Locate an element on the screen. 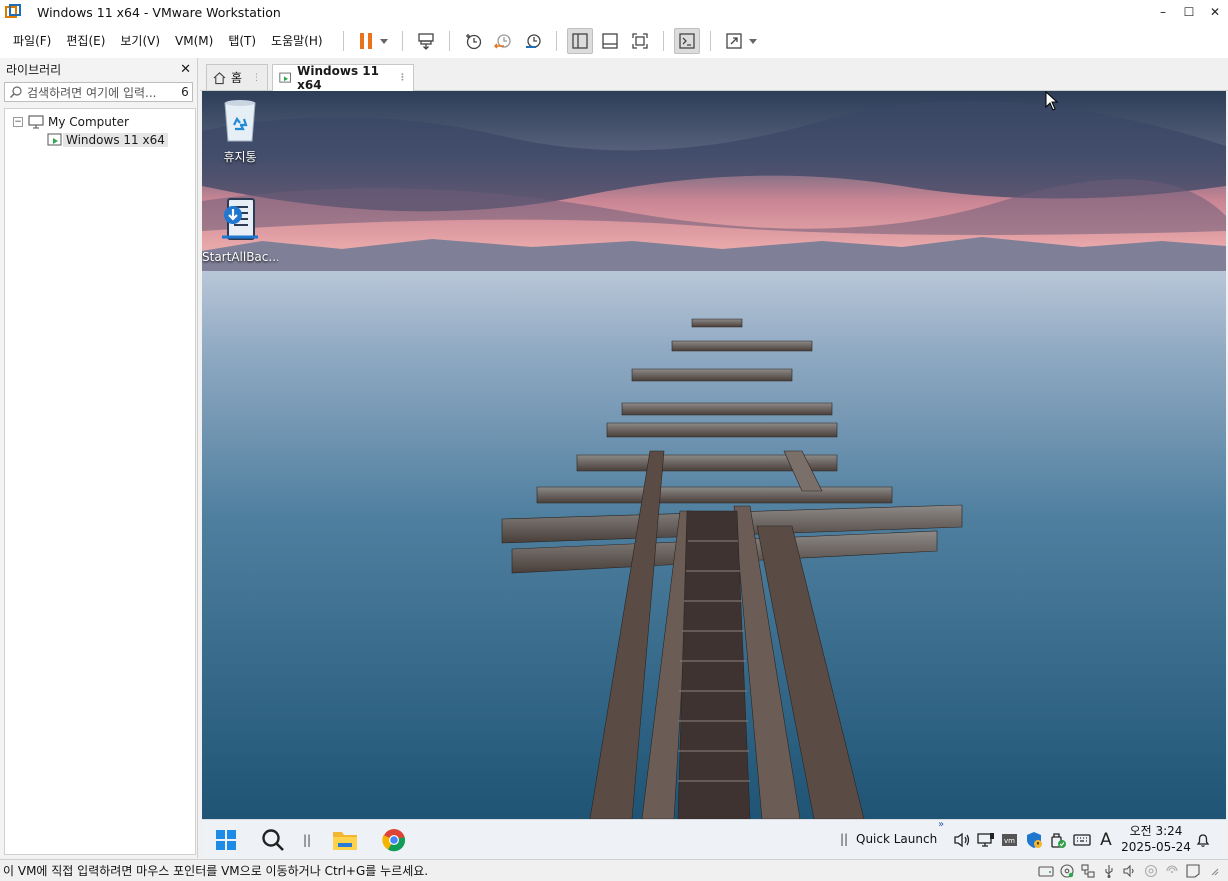 This screenshot has width=1228, height=881. hard-disk-icon is located at coordinates (1045, 871).